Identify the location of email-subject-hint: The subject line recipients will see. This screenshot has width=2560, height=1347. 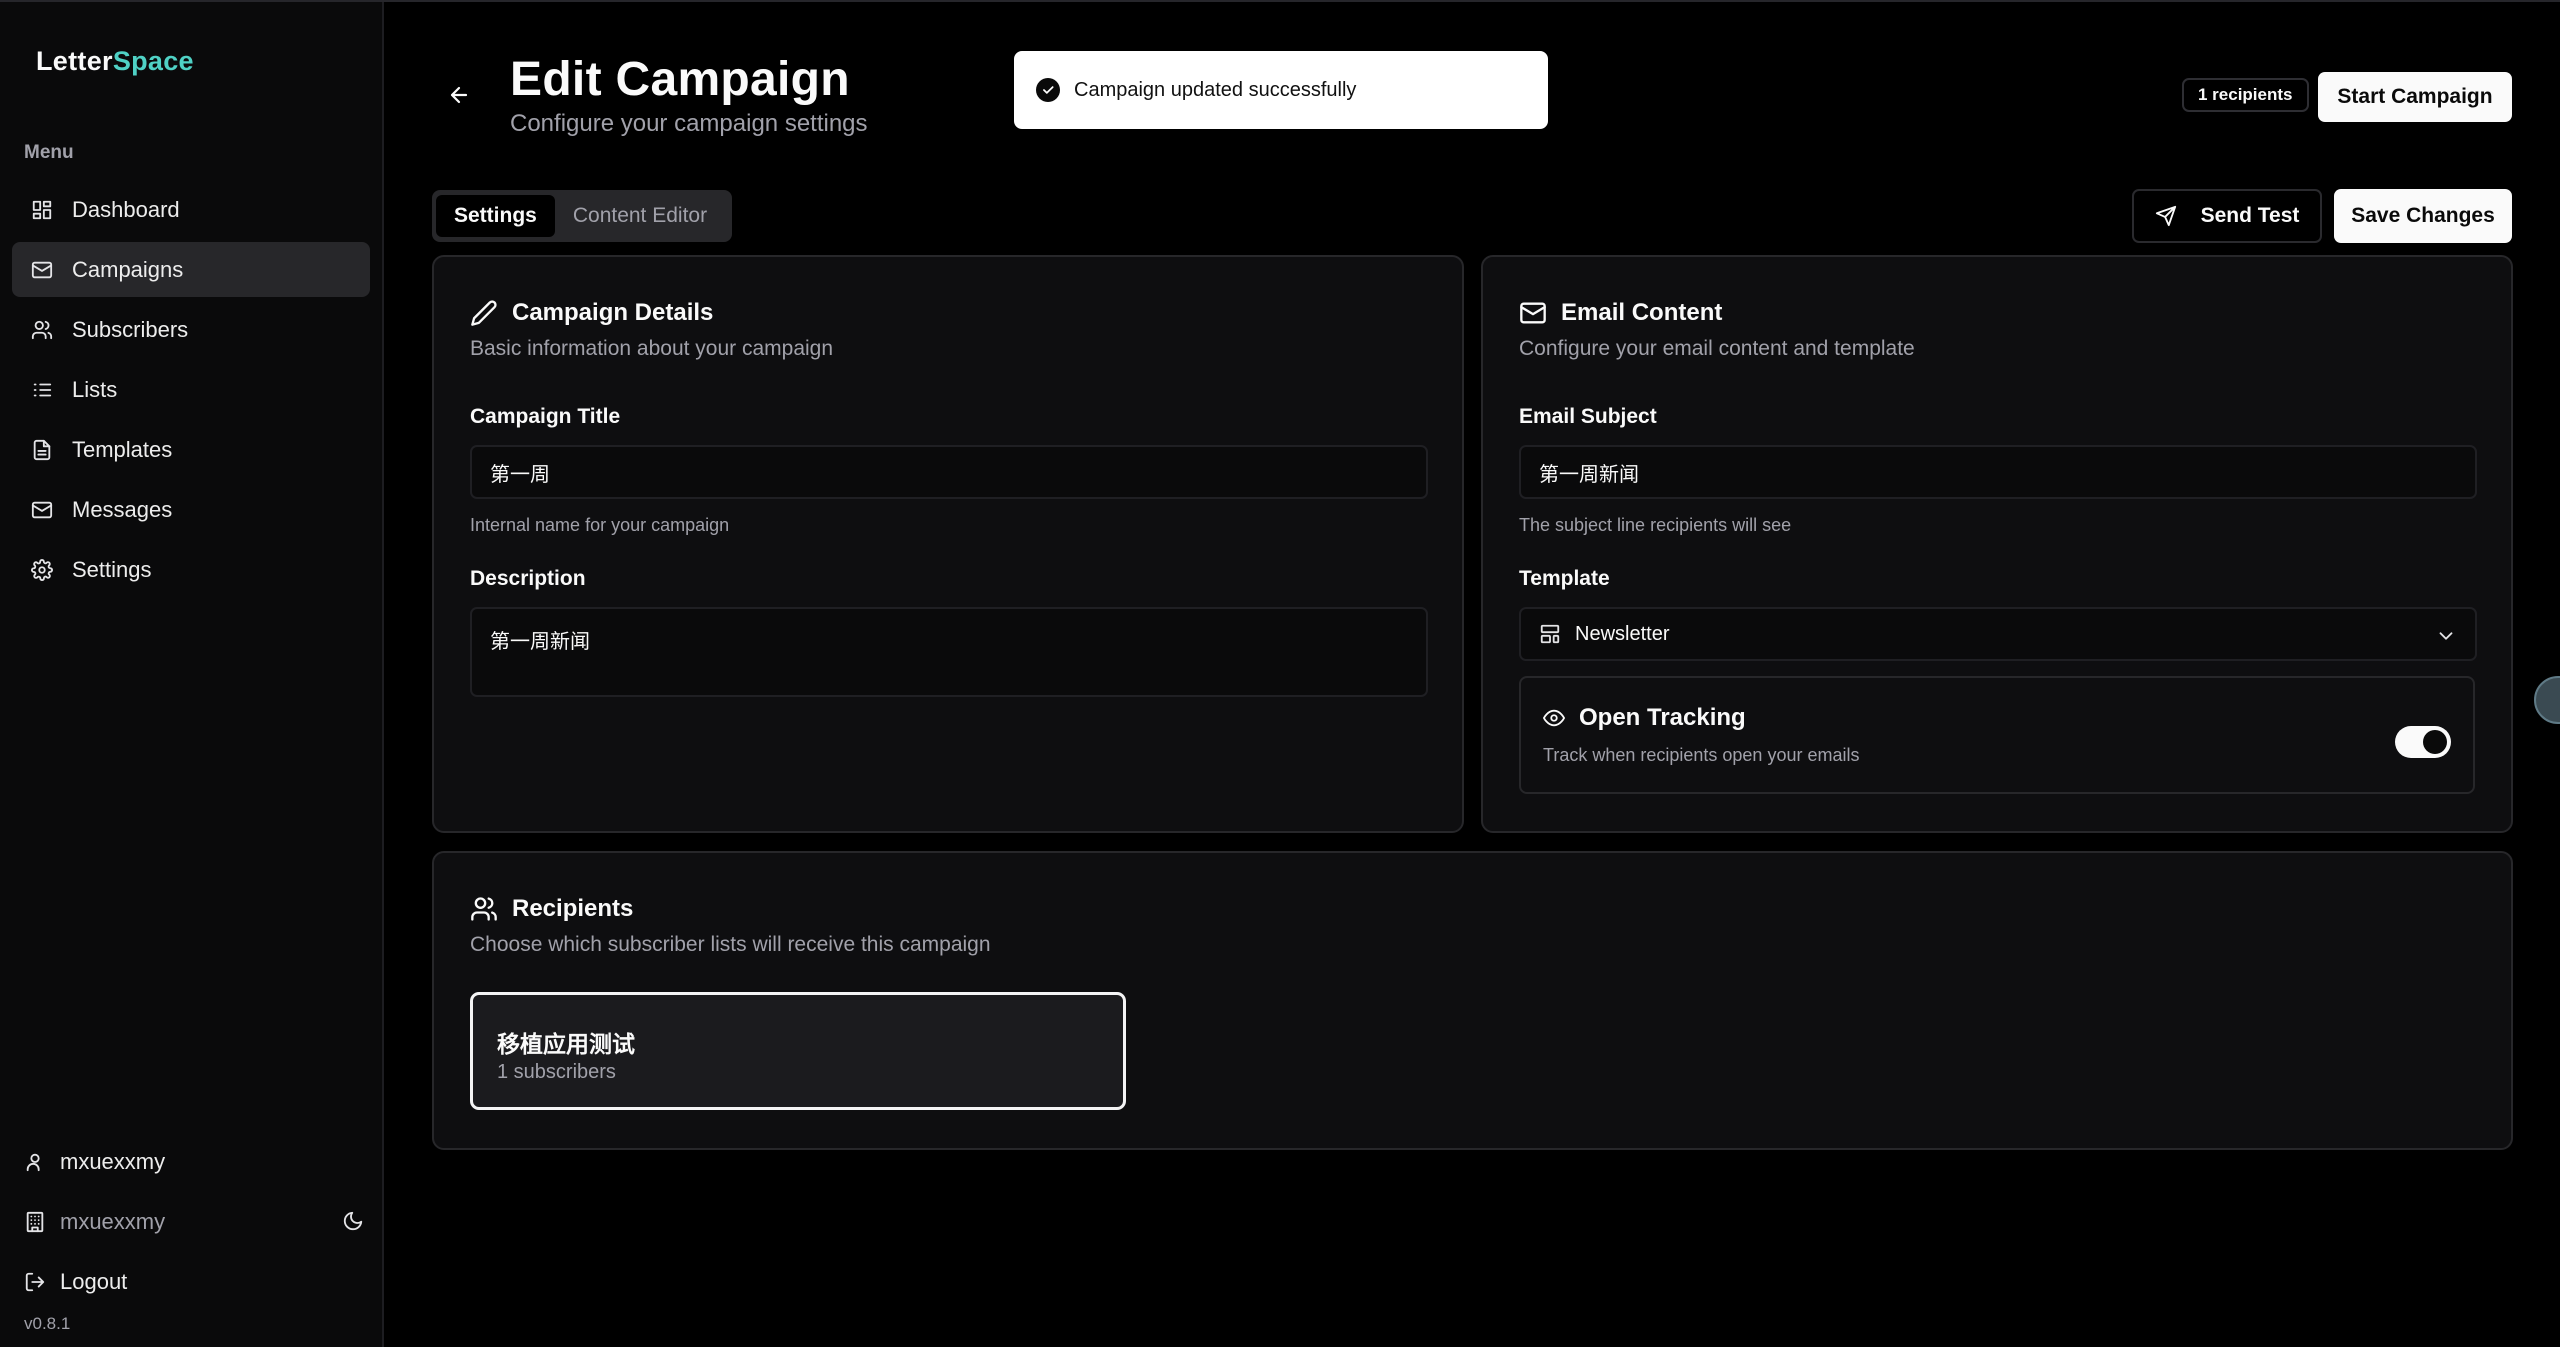
(1655, 525).